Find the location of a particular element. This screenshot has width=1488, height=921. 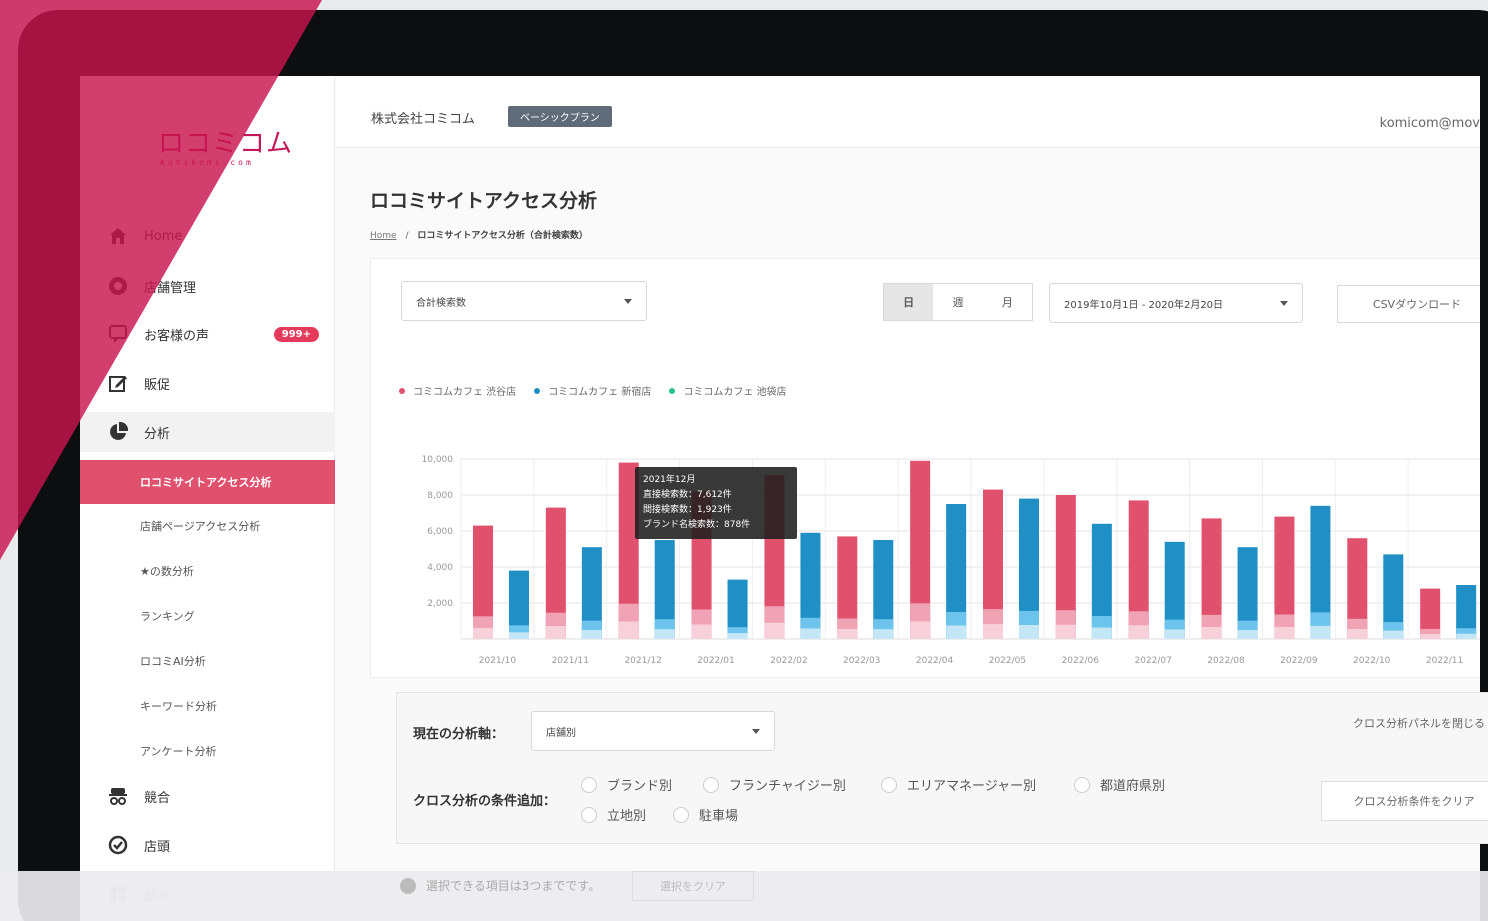

x-tick-label: 2022/07 is located at coordinates (1152, 661).